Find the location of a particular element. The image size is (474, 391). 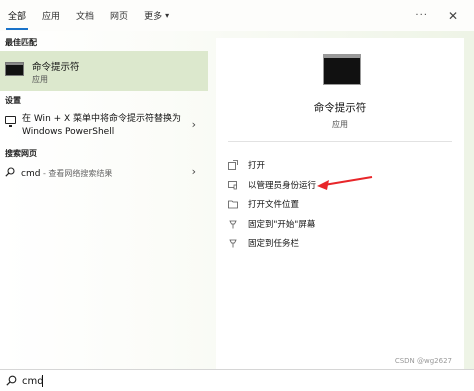

best-match-item: 命令提示符 应用 is located at coordinates (104, 71).